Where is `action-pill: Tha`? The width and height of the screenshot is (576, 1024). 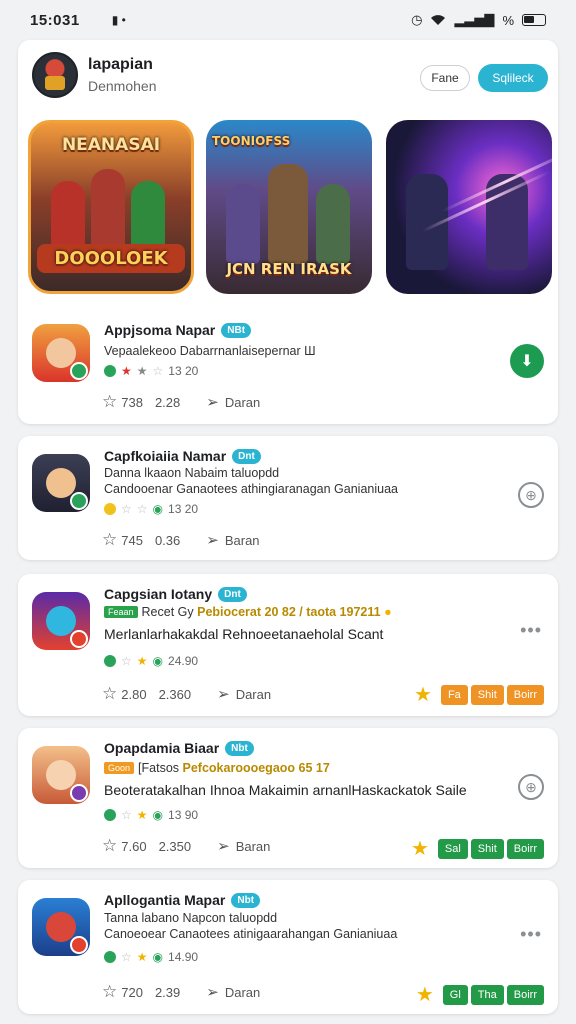
action-pill: Tha is located at coordinates (487, 994).